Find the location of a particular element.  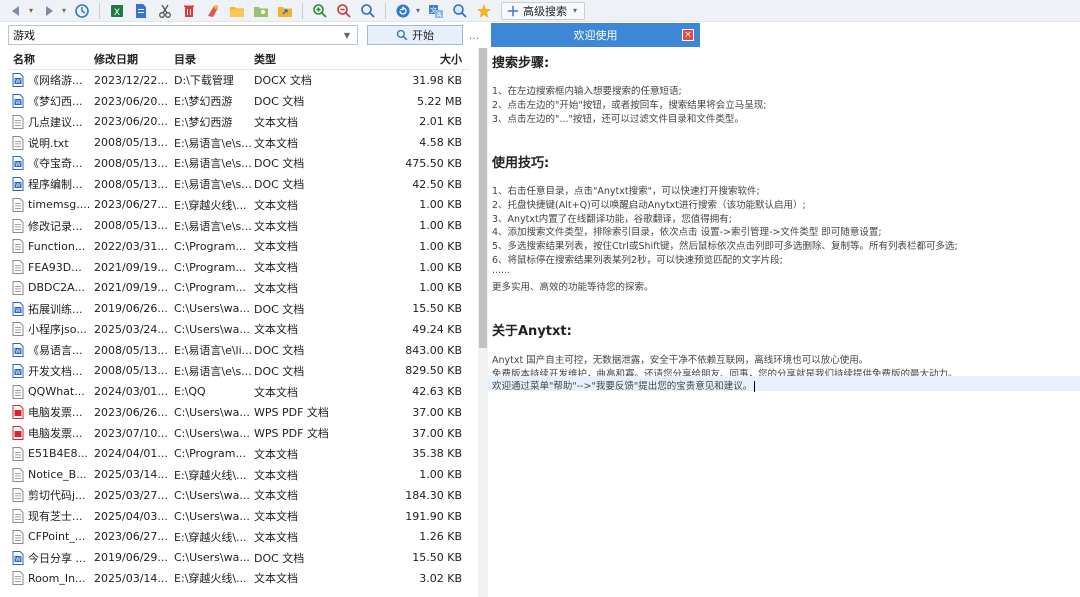

about-line-3: 欢迎通过菜单"帮助"-->"我要反馈"提出您的宝贵意见和建议。 is located at coordinates (624, 385).